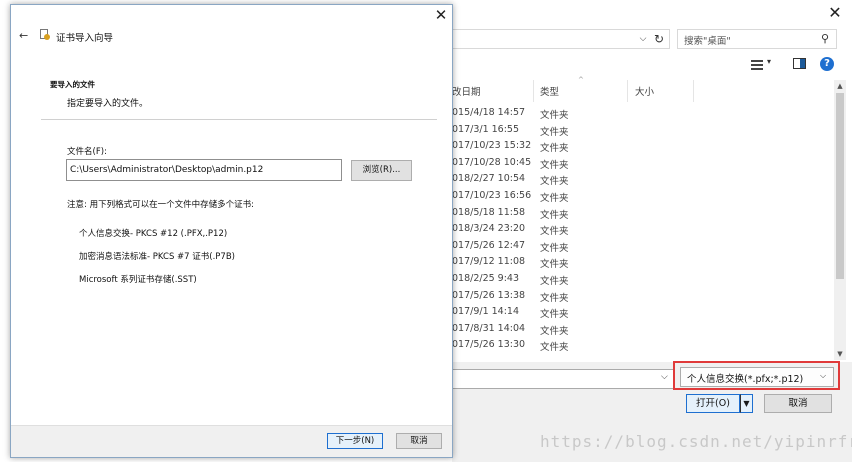 The width and height of the screenshot is (852, 462). Describe the element at coordinates (642, 146) in the screenshot. I see `file-row: 017/10/23 15:32 文件夹` at that location.